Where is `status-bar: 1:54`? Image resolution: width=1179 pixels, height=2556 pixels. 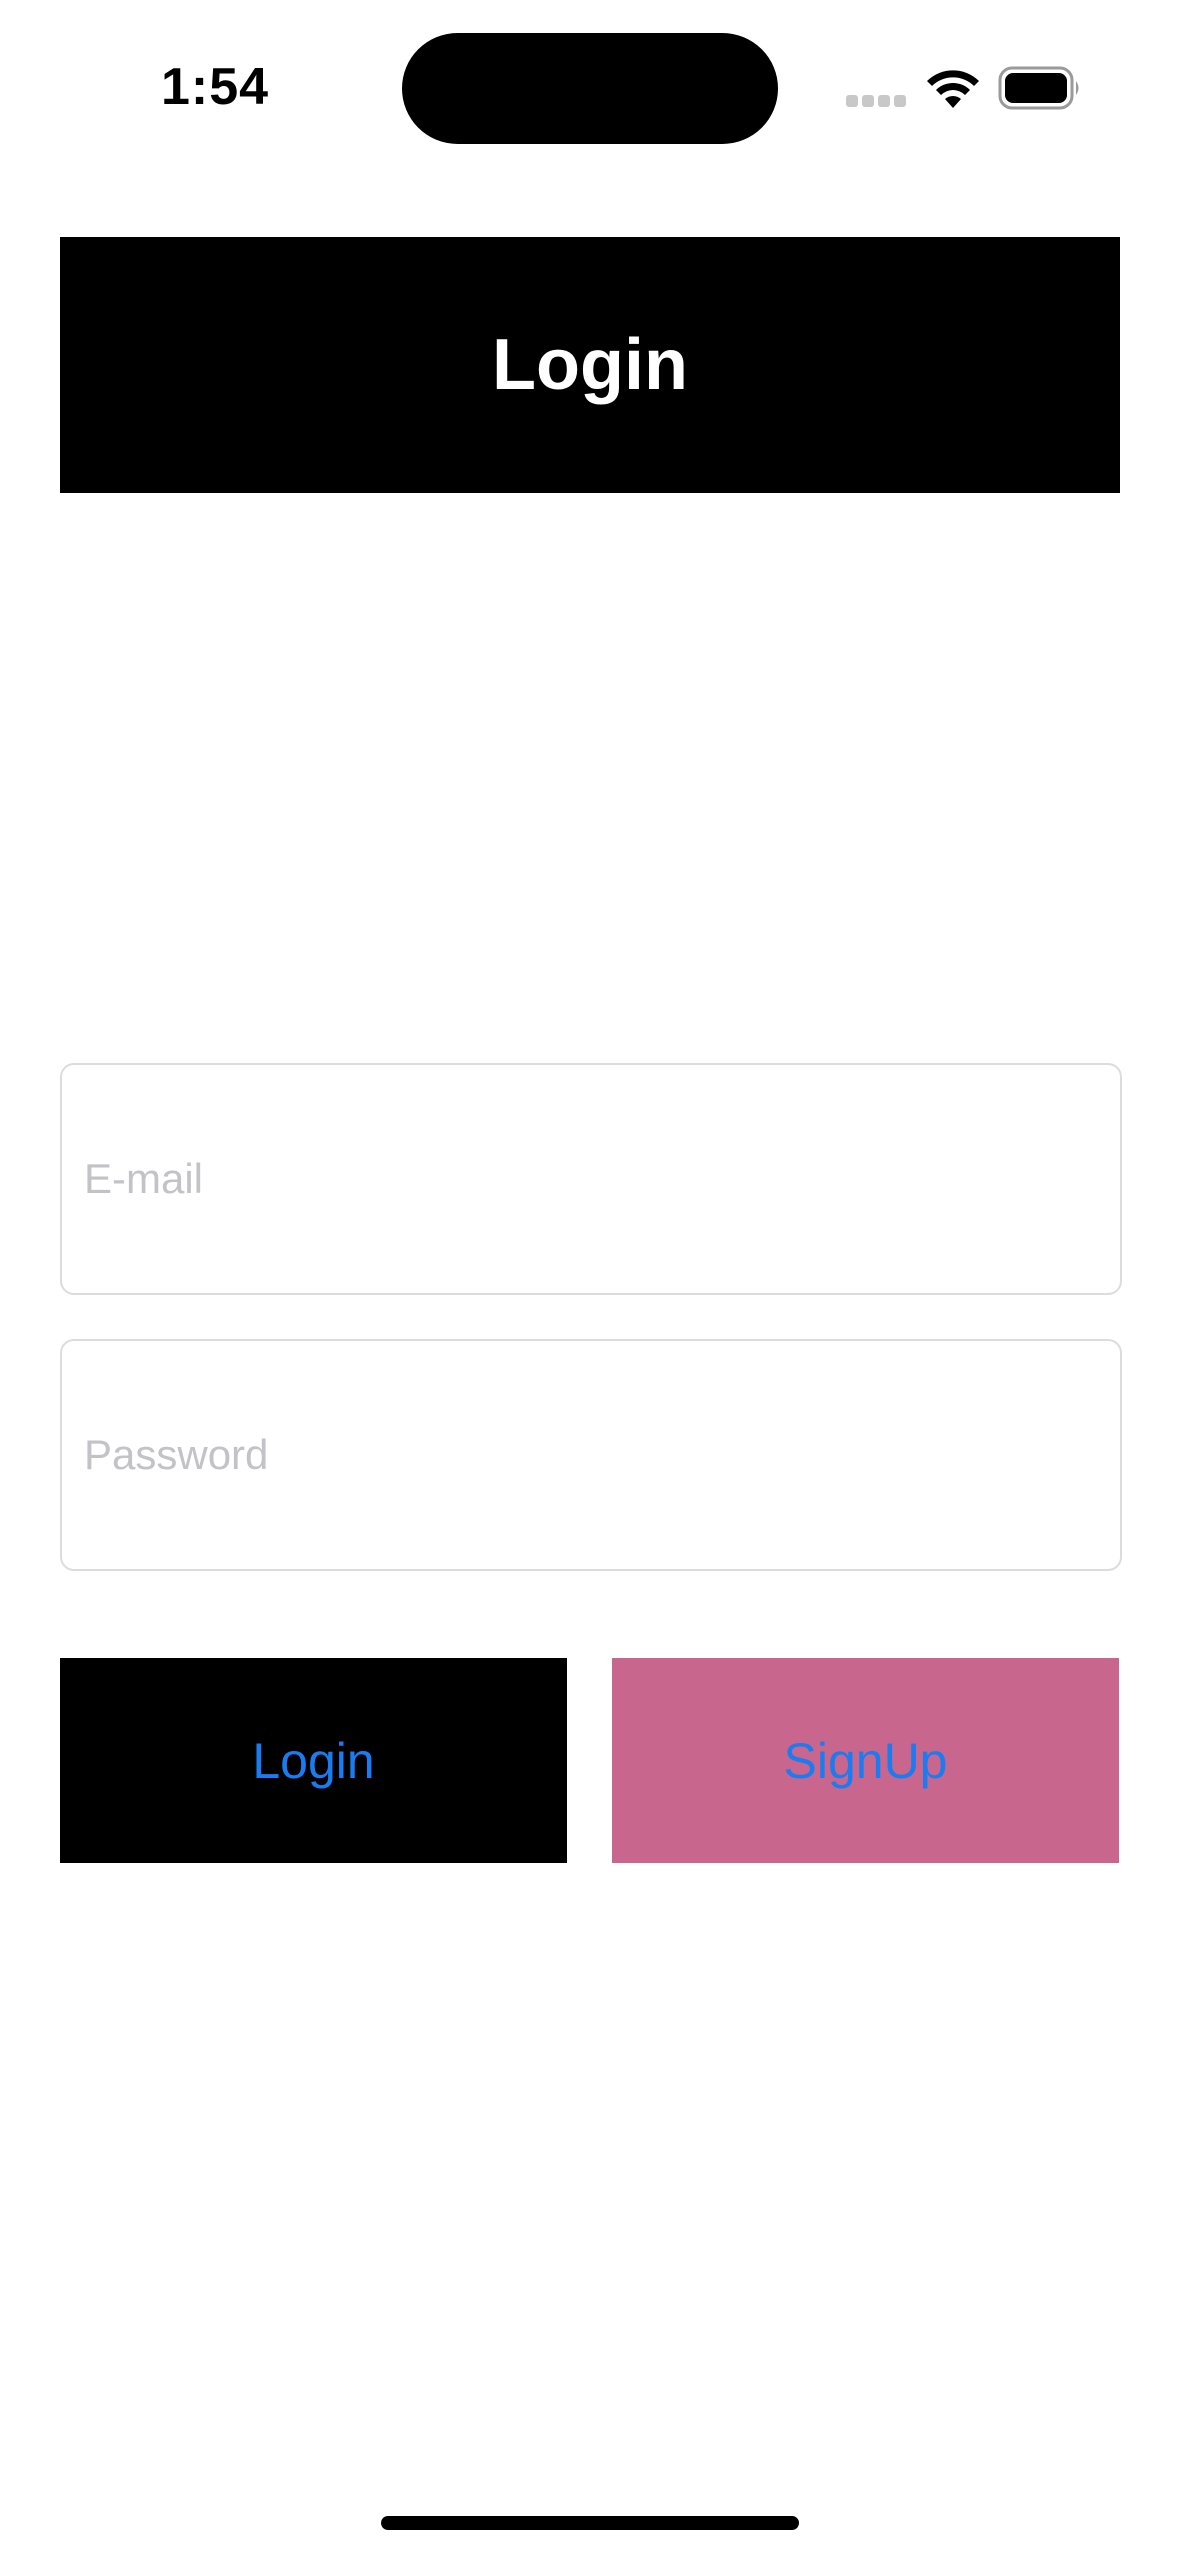
status-bar: 1:54 is located at coordinates (589, 90).